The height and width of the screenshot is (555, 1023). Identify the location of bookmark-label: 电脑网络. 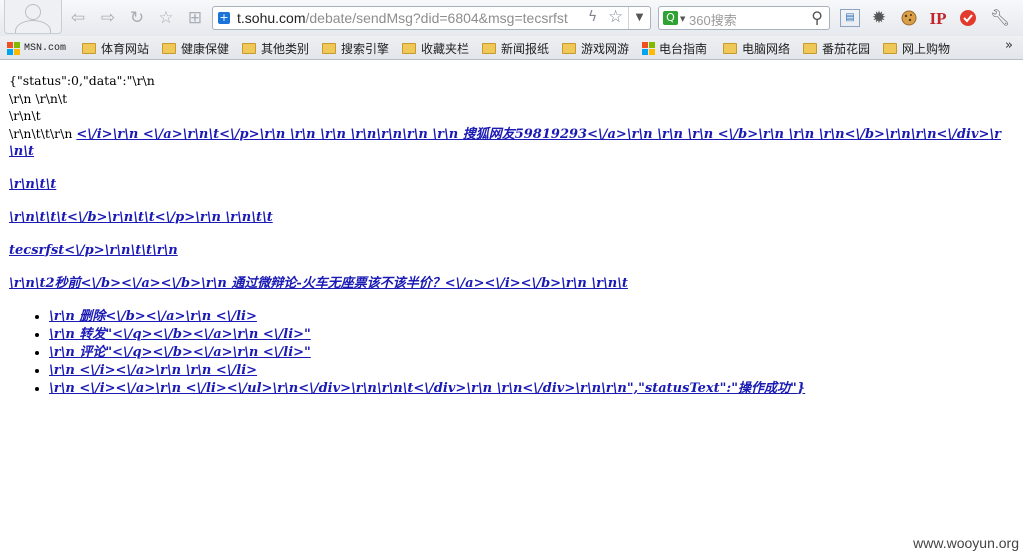
(766, 48).